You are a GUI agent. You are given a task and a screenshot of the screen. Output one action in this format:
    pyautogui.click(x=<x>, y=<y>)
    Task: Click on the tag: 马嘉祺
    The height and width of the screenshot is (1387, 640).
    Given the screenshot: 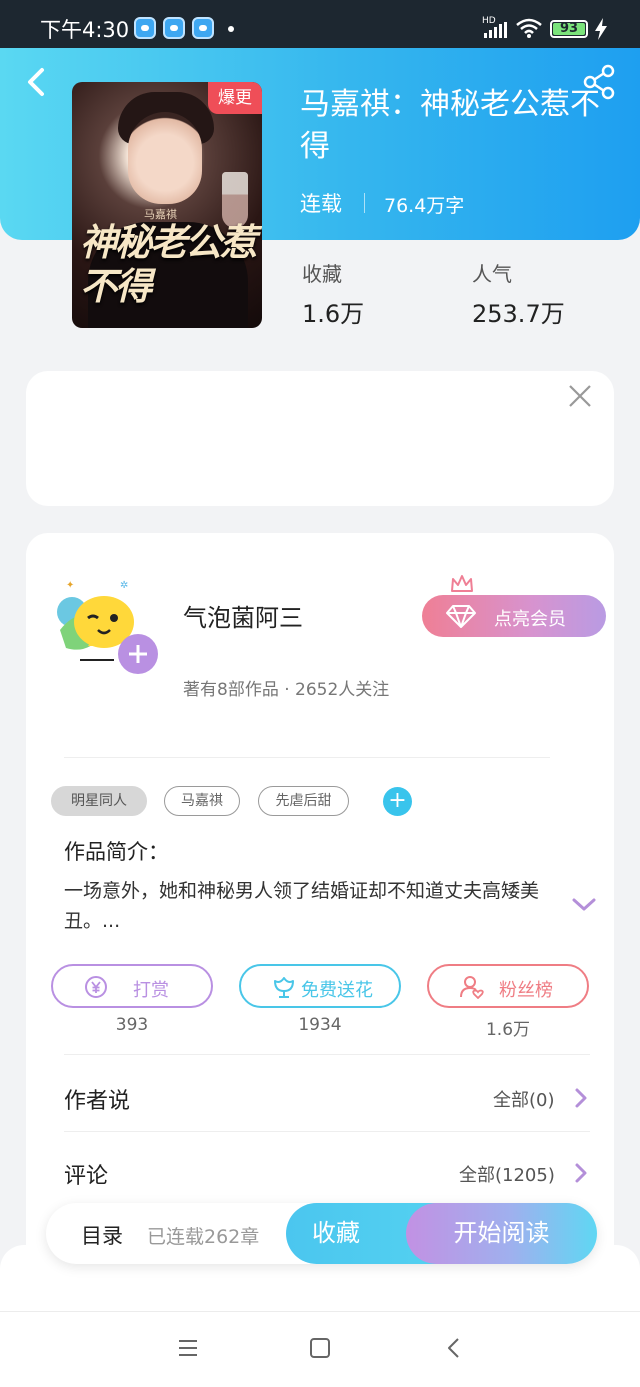 What is the action you would take?
    pyautogui.click(x=202, y=801)
    